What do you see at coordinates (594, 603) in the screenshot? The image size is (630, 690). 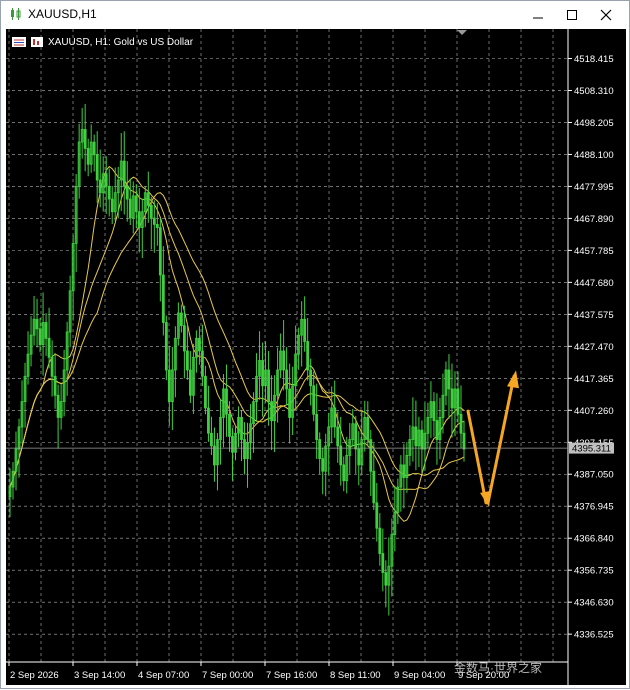 I see `price-tick-label: 4346.630` at bounding box center [594, 603].